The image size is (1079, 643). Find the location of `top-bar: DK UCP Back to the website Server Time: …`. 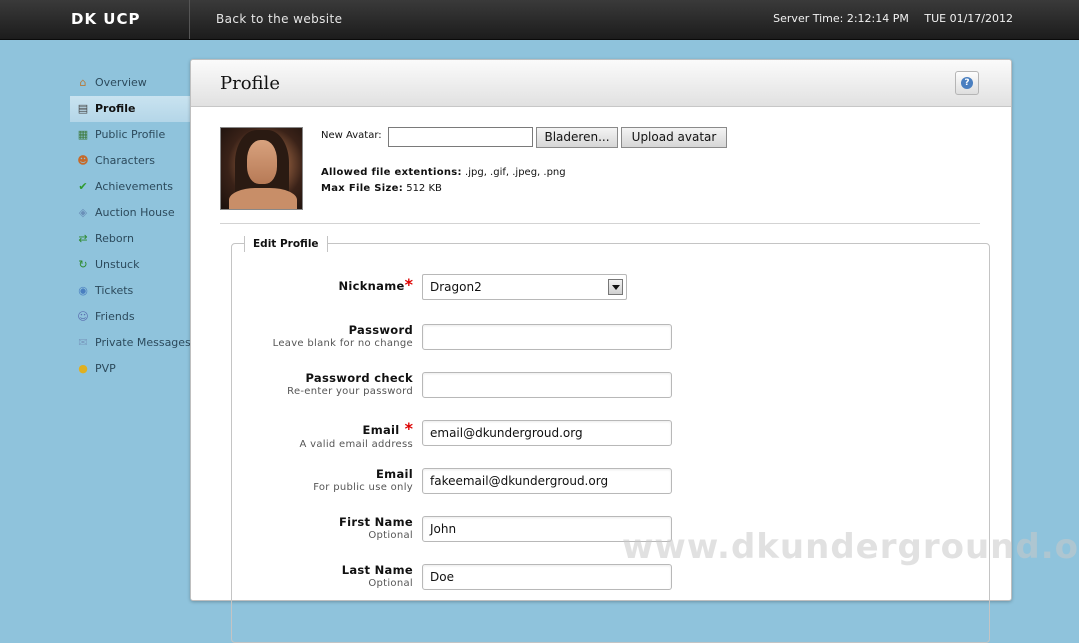

top-bar: DK UCP Back to the website Server Time: … is located at coordinates (539, 20).